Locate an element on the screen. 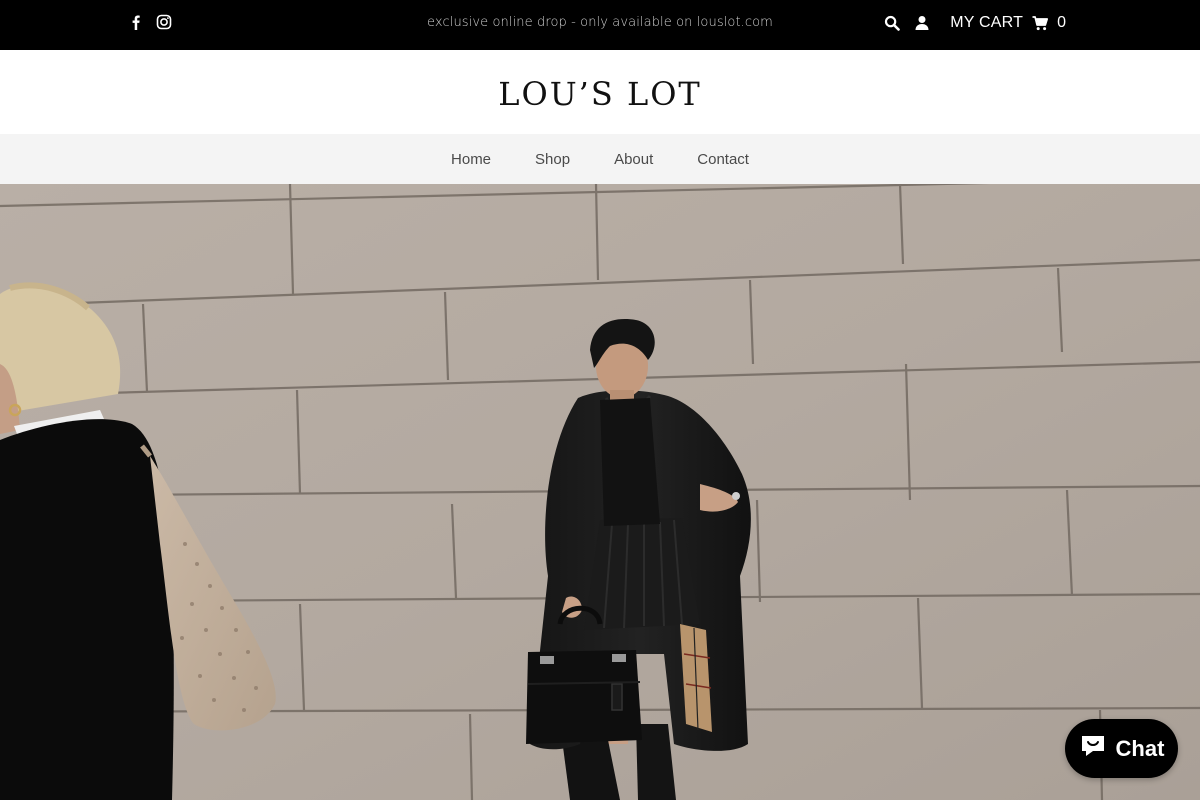  site-logo: LOU’S LOT is located at coordinates (600, 94).